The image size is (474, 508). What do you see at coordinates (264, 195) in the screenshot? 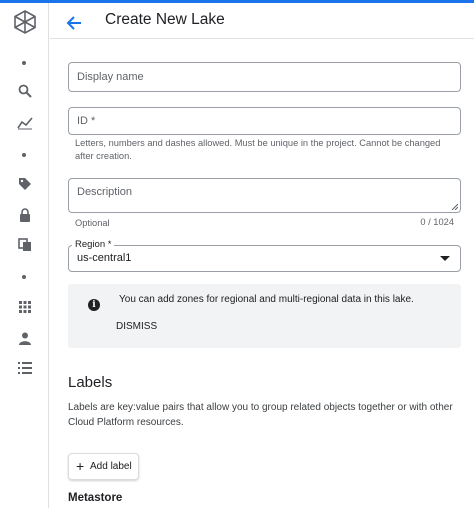
I see `description-textarea: Description` at bounding box center [264, 195].